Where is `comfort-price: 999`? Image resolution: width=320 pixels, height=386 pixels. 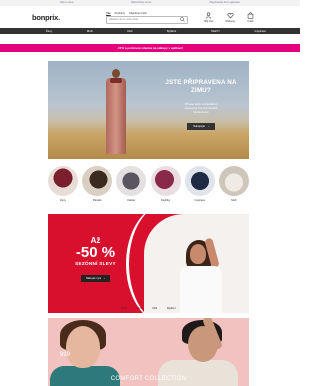
comfort-price: 999 is located at coordinates (65, 355).